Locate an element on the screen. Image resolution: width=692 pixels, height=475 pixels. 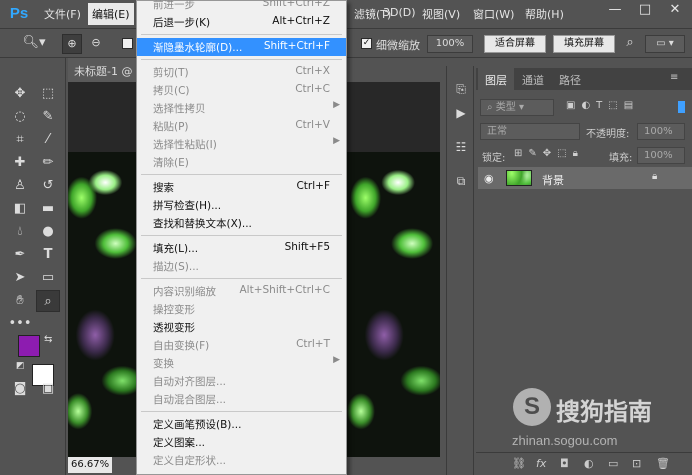
search-icon: ⌕ is located at coordinates (630, 44).